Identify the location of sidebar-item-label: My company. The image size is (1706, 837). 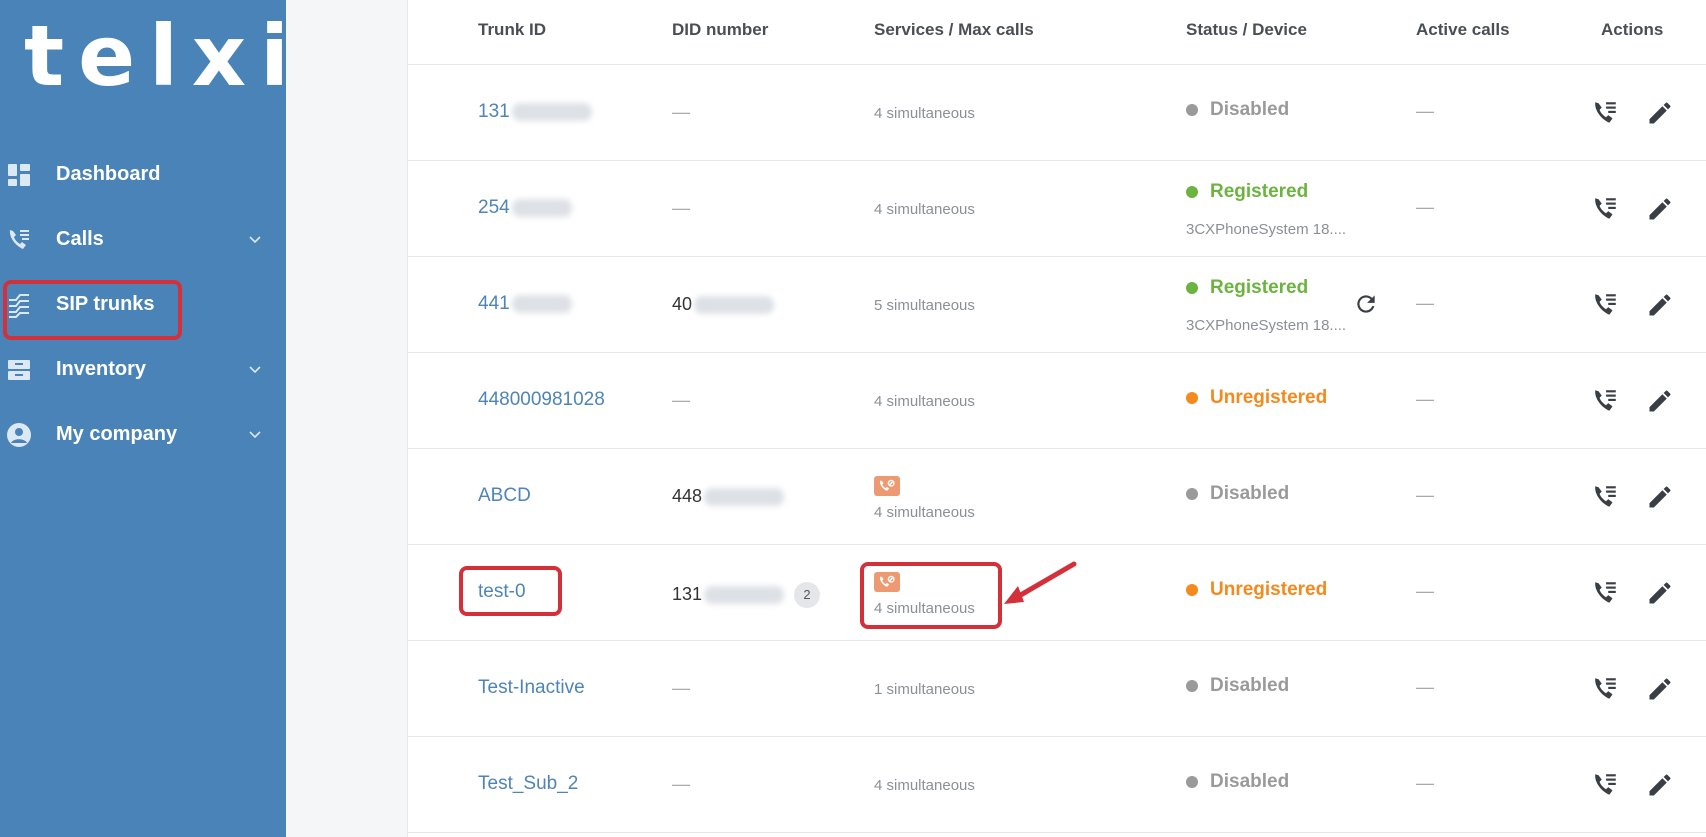
(117, 434).